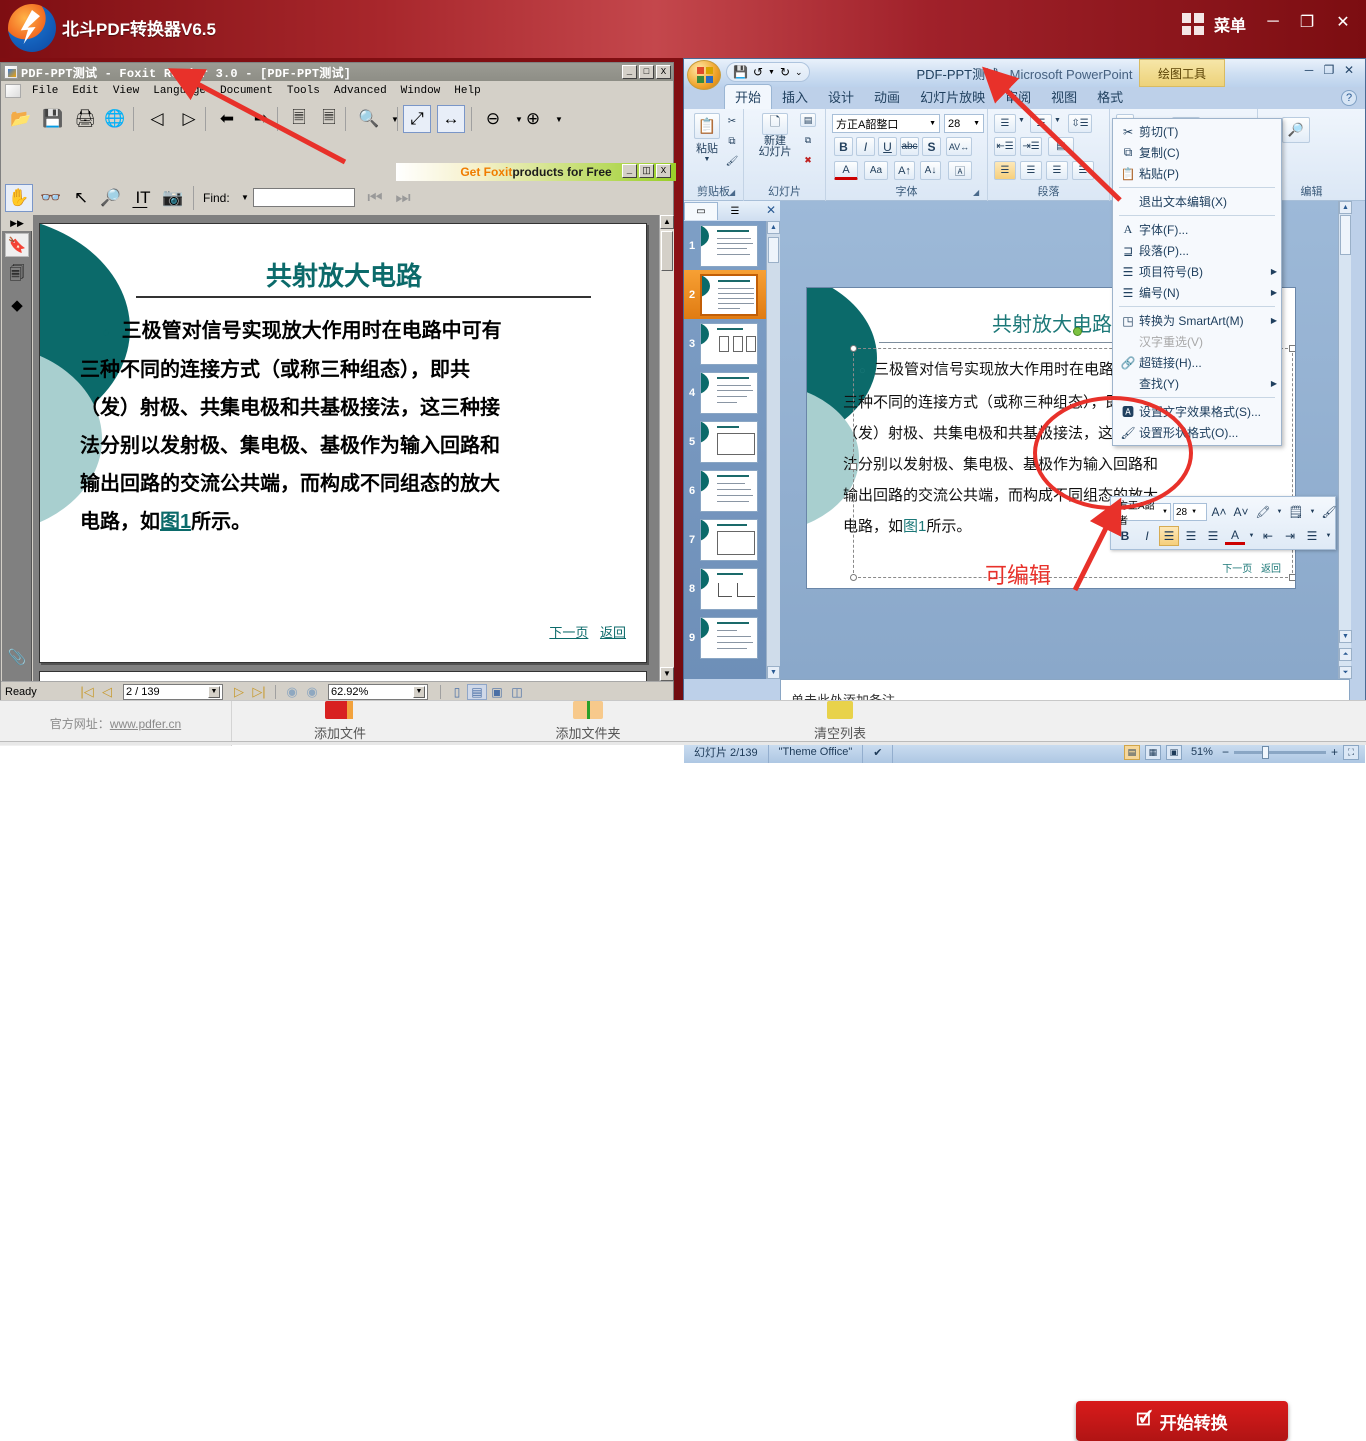 This screenshot has height=1441, width=1366. Describe the element at coordinates (1197, 131) in the screenshot. I see `context-menu-item-cut: ✂ 剪切(T)` at that location.